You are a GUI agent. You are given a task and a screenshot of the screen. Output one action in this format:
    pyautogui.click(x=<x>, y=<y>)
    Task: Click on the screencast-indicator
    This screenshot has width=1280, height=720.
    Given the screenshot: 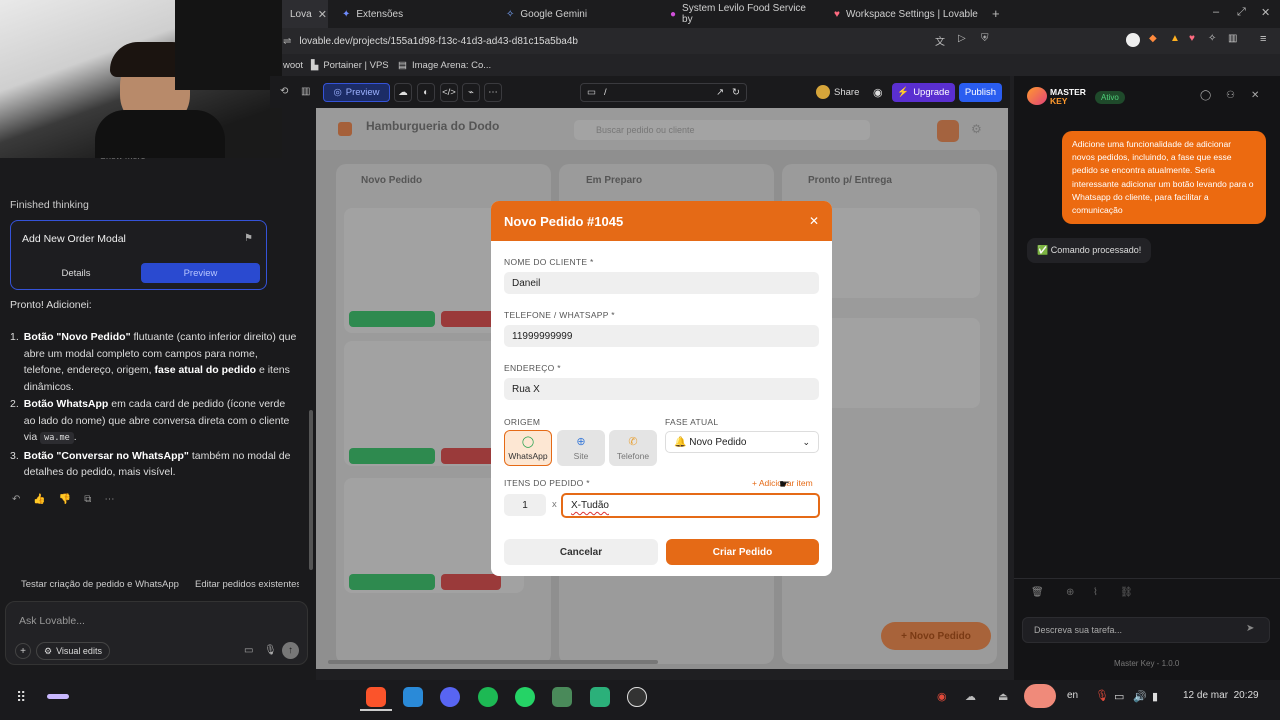 What is the action you would take?
    pyautogui.click(x=1040, y=696)
    